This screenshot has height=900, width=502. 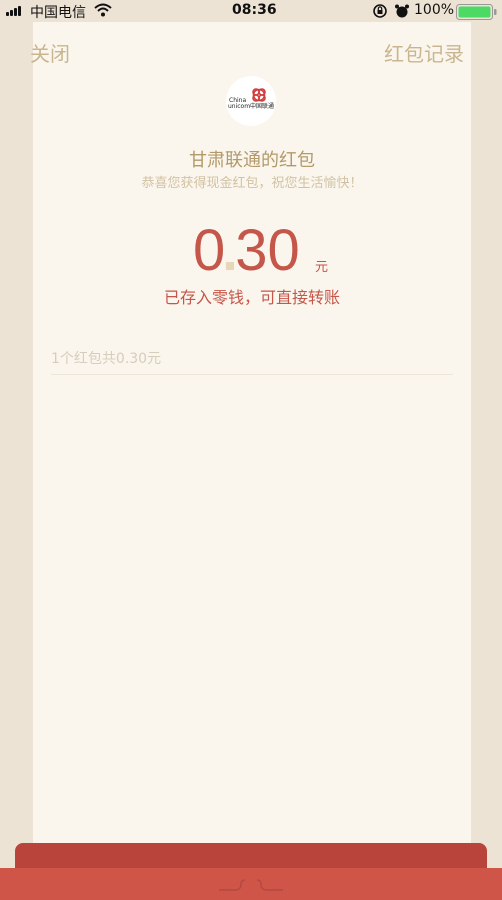 I want to click on china-unicom-logo: China unicom中国联通, so click(x=251, y=101).